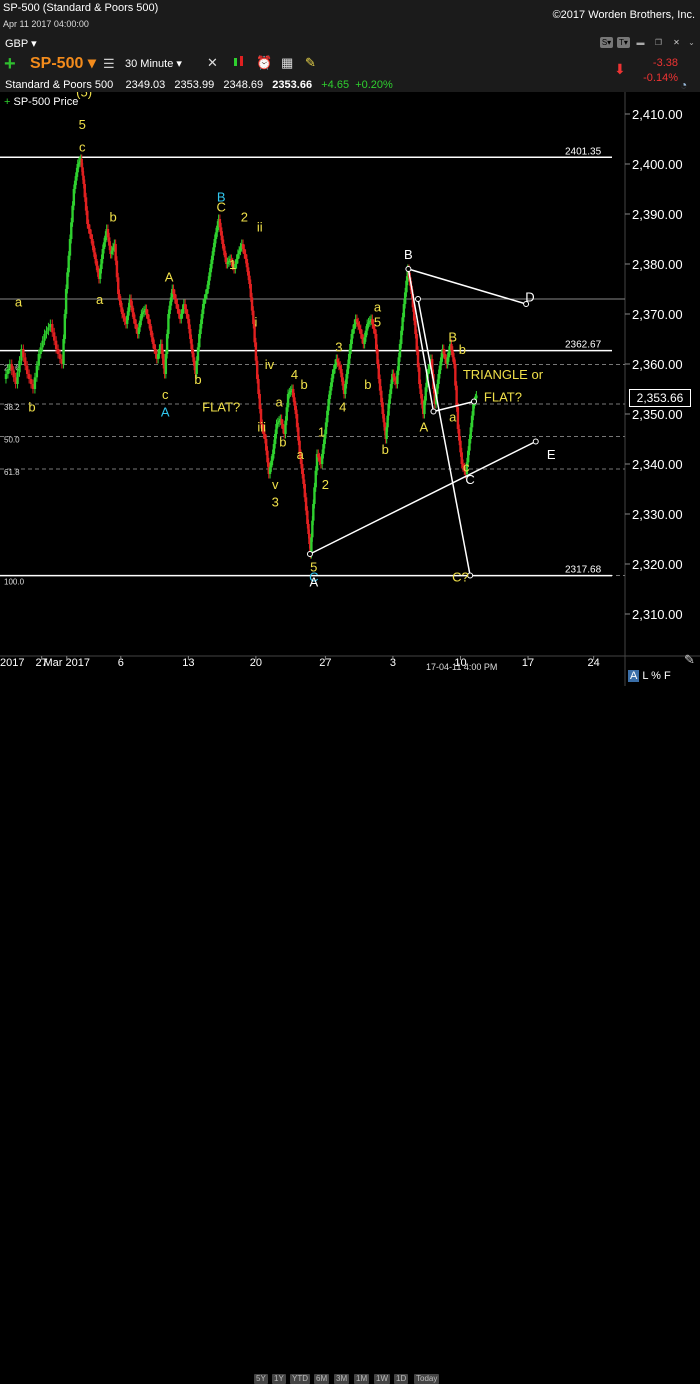 This screenshot has width=700, height=1384. I want to click on scale-t-button: T▾, so click(623, 42).